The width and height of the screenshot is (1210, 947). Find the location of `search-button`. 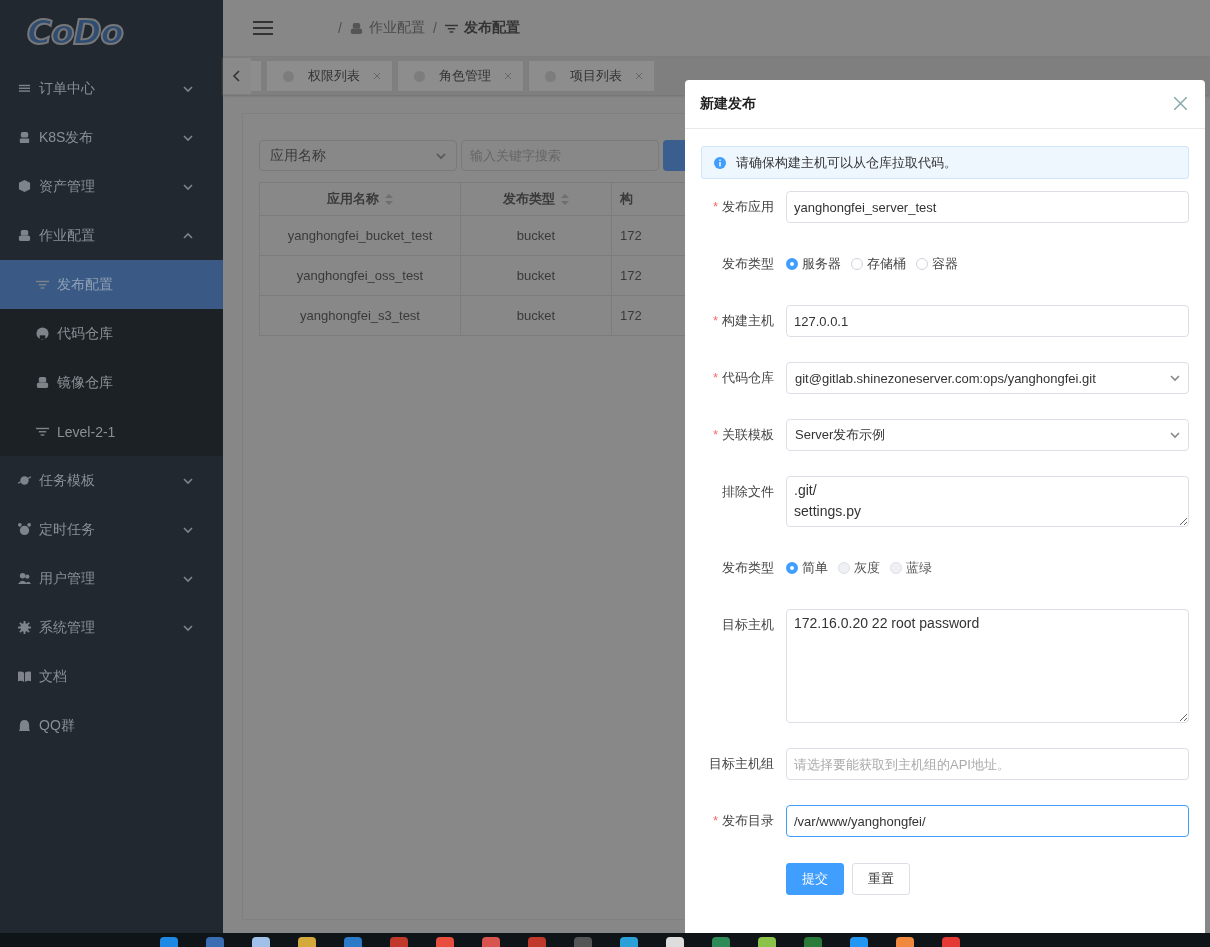

search-button is located at coordinates (674, 155).